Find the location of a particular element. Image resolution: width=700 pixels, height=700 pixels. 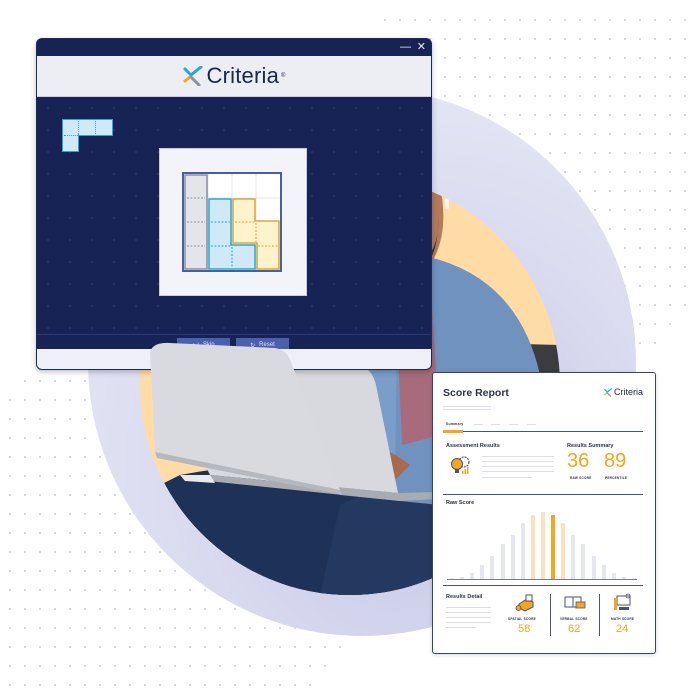

spatial-score-block: SPATIAL SCORE 58 is located at coordinates (526, 616).